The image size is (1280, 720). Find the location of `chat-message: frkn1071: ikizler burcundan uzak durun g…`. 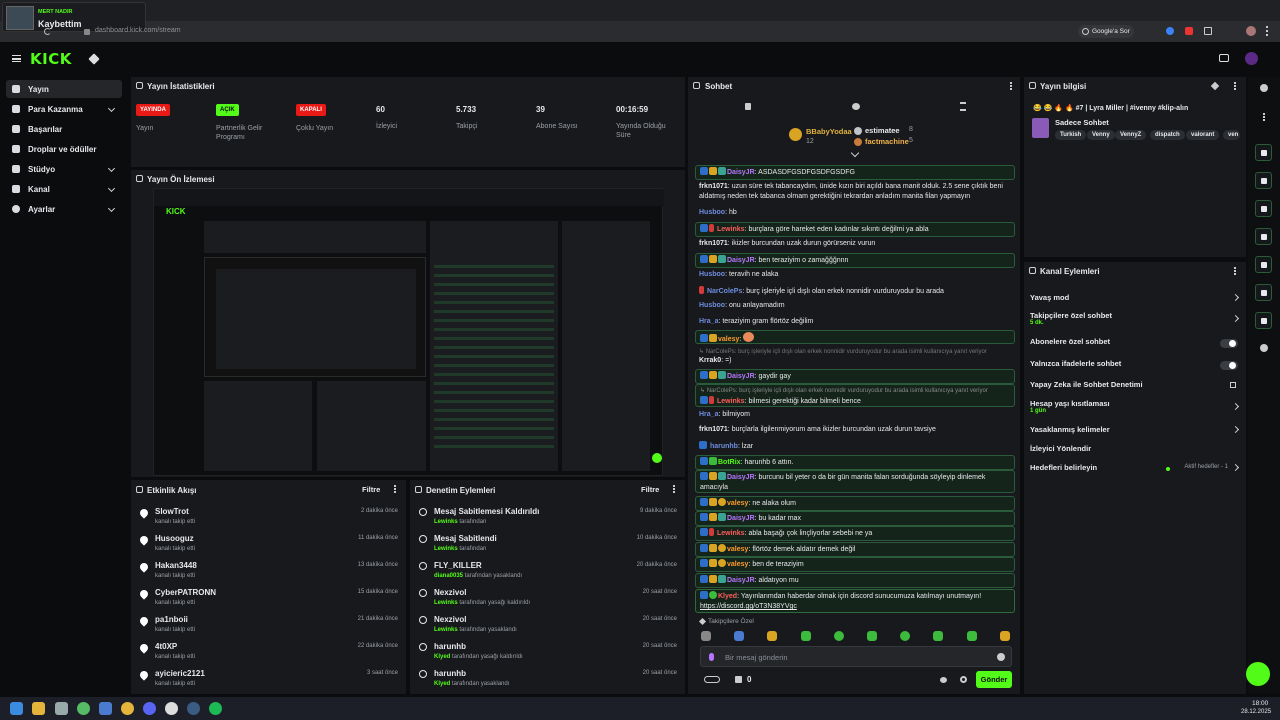

chat-message: frkn1071: ikizler burcundan uzak durun g… is located at coordinates (859, 244).